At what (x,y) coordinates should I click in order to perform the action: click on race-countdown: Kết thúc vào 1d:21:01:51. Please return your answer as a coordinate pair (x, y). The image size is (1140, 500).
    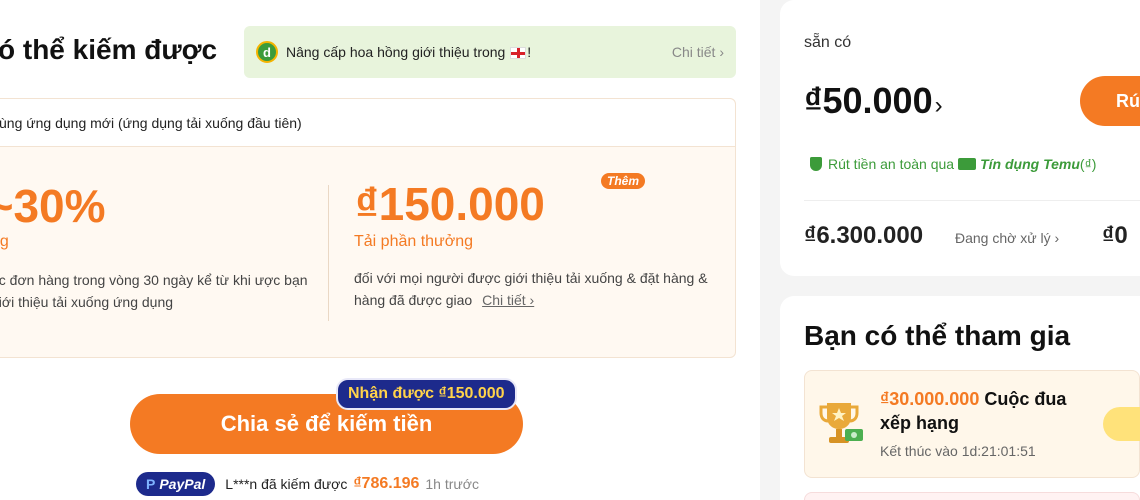
    Looking at the image, I should click on (958, 451).